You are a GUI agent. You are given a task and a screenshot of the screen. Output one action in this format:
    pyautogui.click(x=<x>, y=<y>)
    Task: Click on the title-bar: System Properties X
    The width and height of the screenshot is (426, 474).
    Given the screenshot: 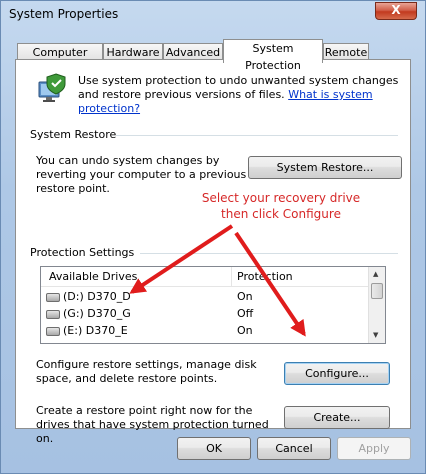 What is the action you would take?
    pyautogui.click(x=213, y=16)
    